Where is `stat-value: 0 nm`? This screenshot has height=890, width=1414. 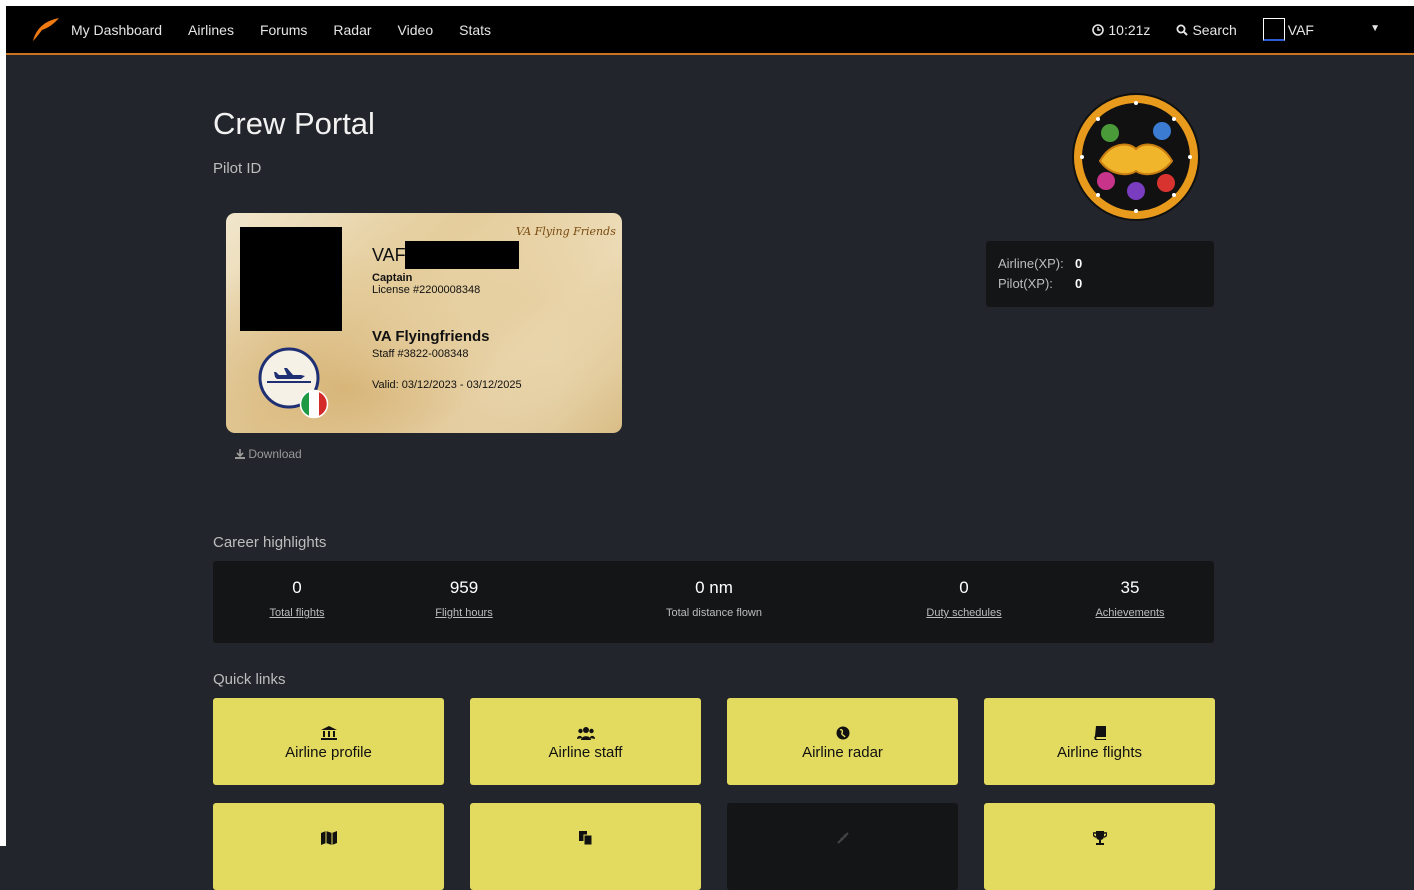 stat-value: 0 nm is located at coordinates (714, 587).